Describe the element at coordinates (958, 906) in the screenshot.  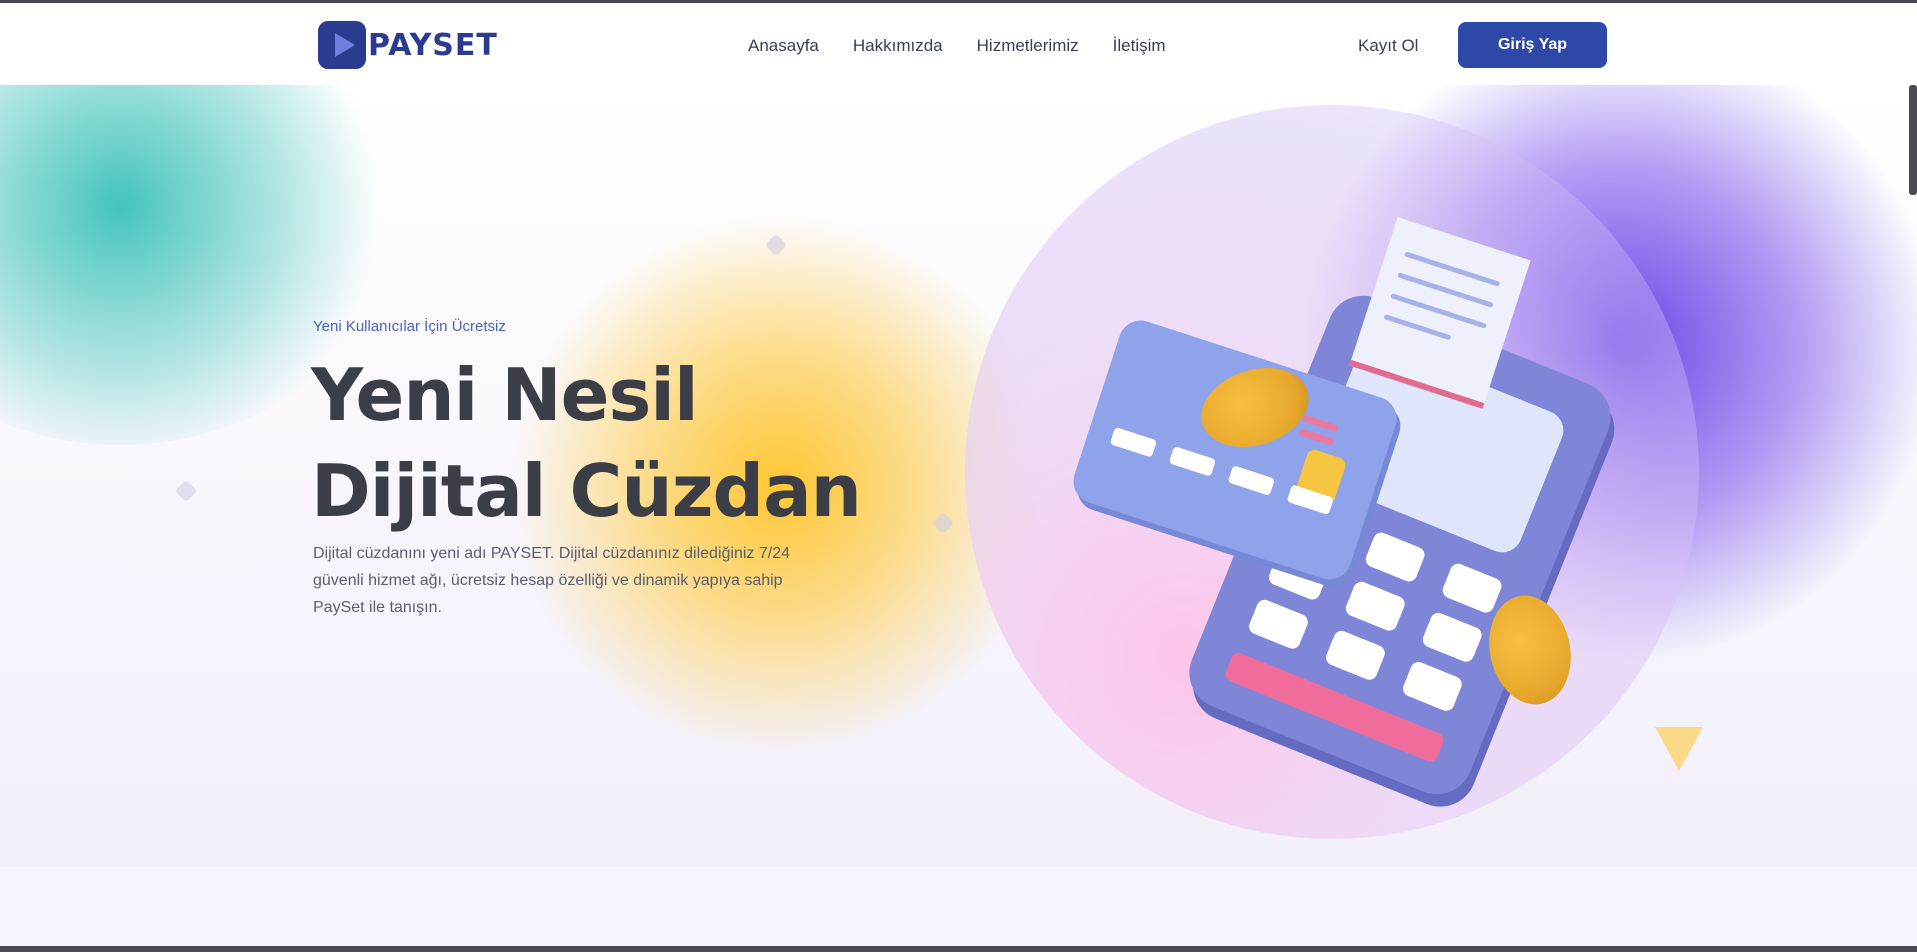
I see `next-section-band` at that location.